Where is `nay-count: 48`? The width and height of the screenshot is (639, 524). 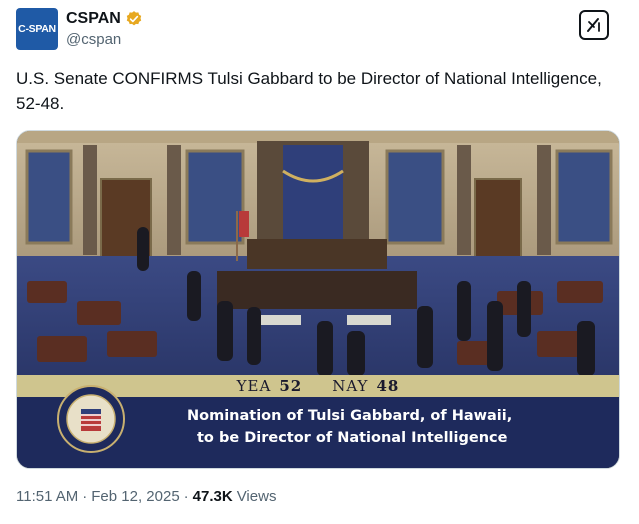
nay-count: 48 is located at coordinates (388, 386).